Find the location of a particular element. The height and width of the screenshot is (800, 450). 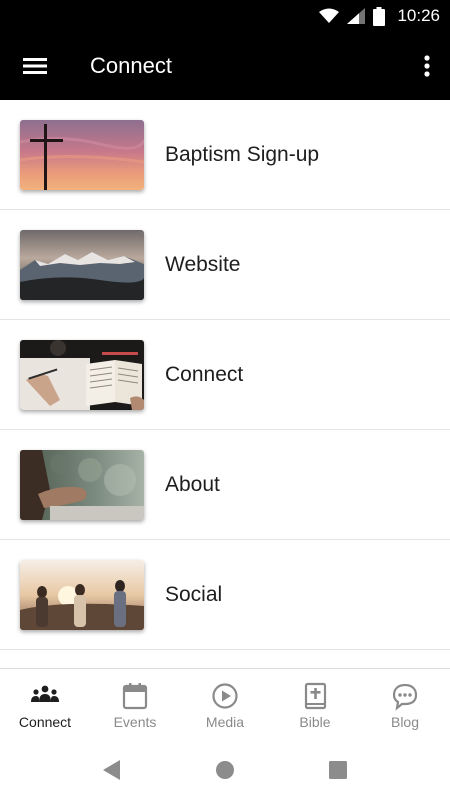

list-item-label: About is located at coordinates (192, 484).